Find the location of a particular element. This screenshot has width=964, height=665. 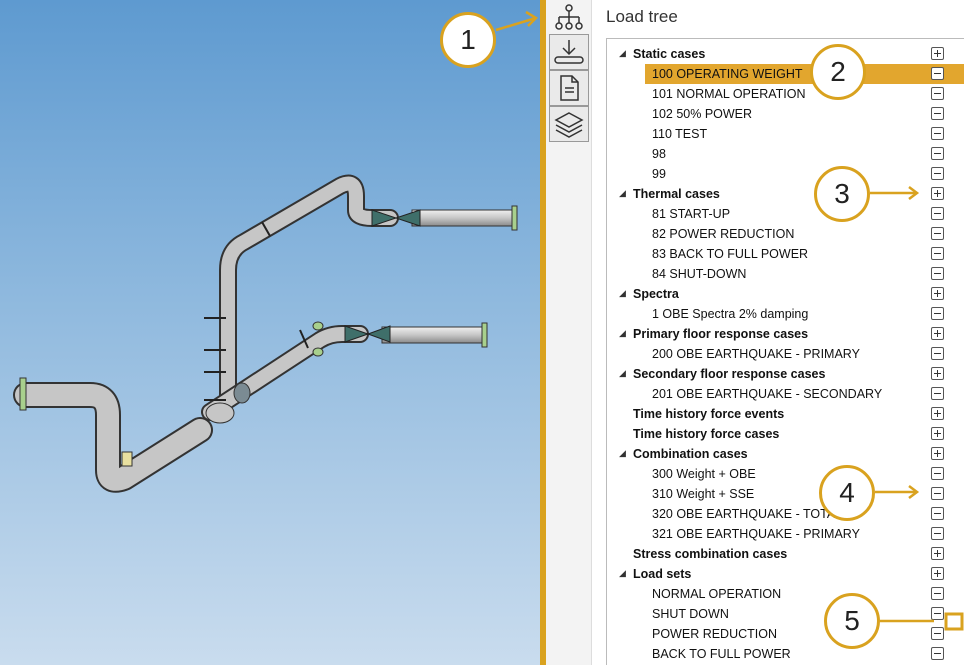

callout-5: 5 is located at coordinates (852, 621).